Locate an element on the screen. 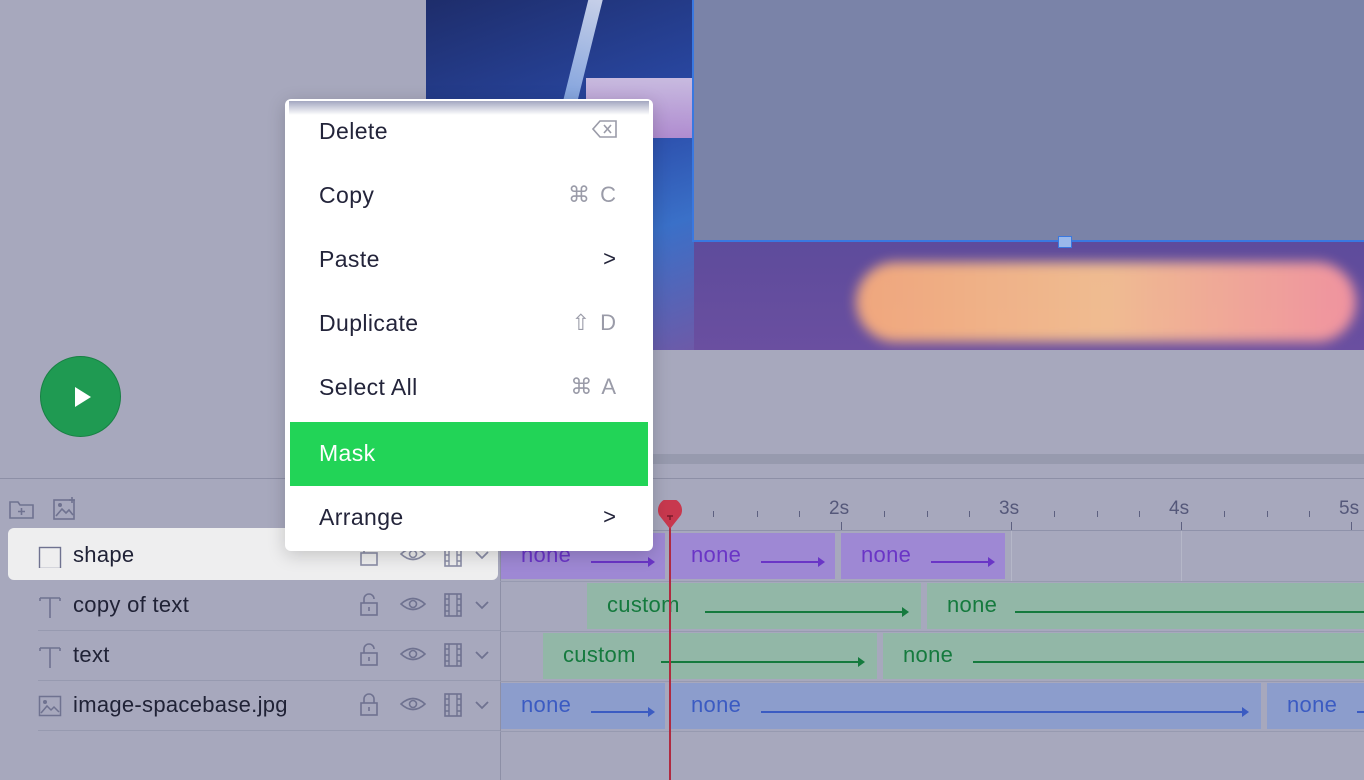 This screenshot has width=1364, height=780. add-folder-icon is located at coordinates (22, 511).